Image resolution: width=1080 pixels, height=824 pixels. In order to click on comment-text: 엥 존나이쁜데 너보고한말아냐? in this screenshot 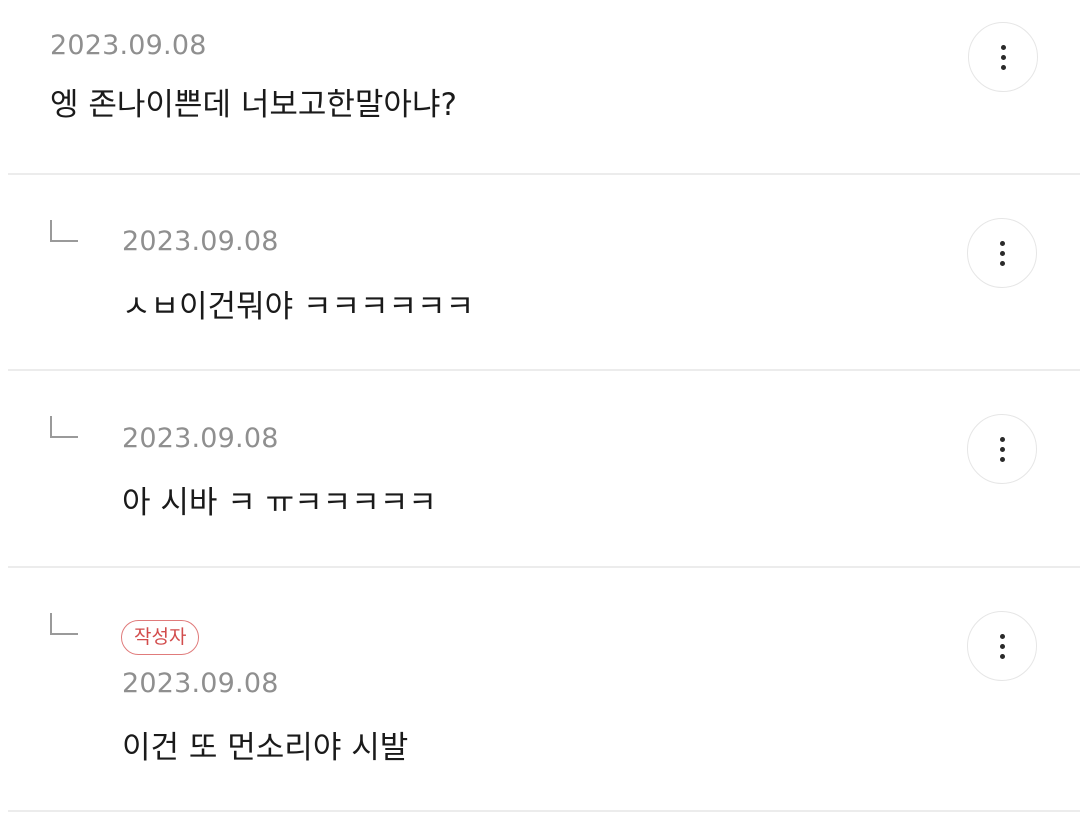, I will do `click(253, 105)`.